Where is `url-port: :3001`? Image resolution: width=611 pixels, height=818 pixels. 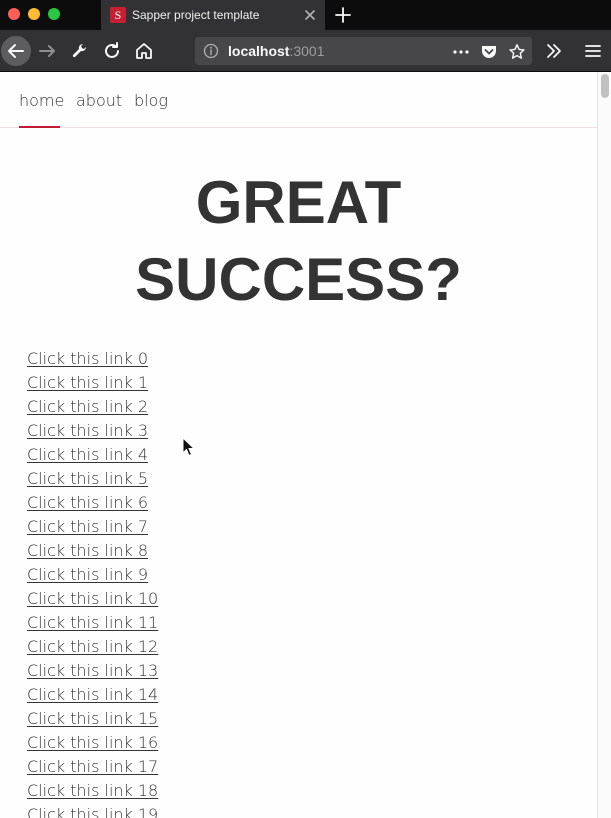 url-port: :3001 is located at coordinates (307, 51).